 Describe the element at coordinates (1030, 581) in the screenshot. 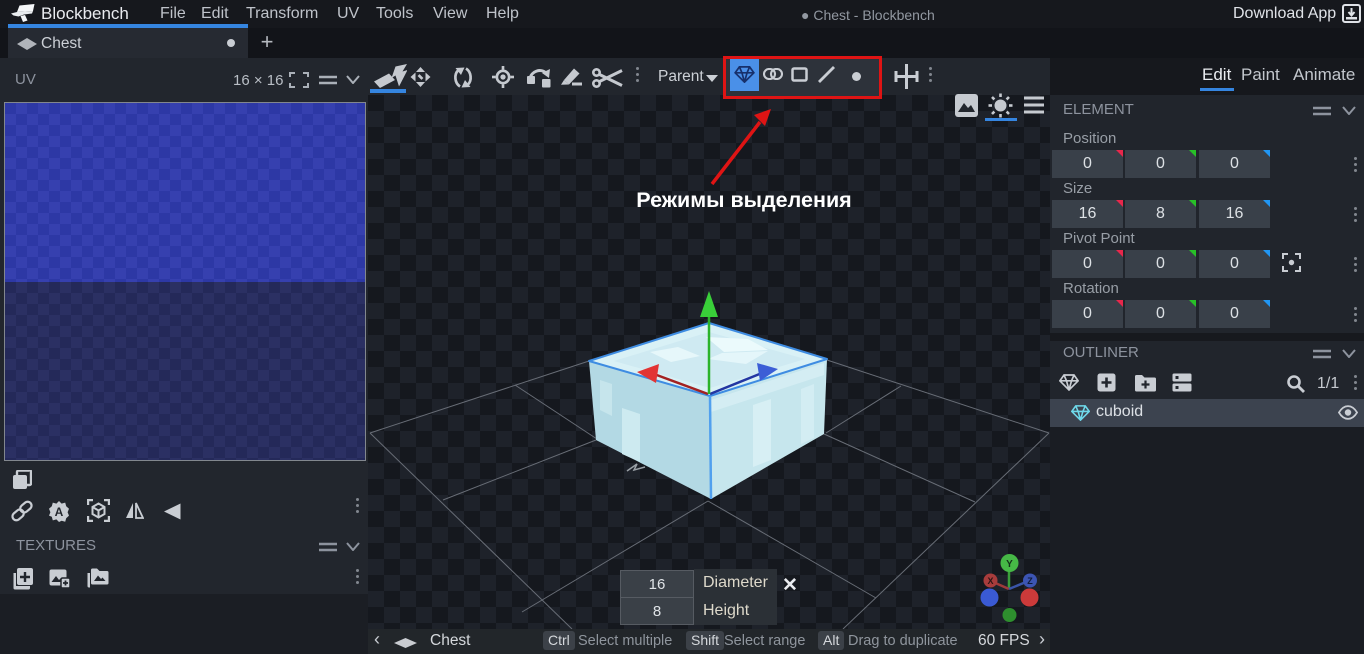

I see `svg-text: Z` at that location.